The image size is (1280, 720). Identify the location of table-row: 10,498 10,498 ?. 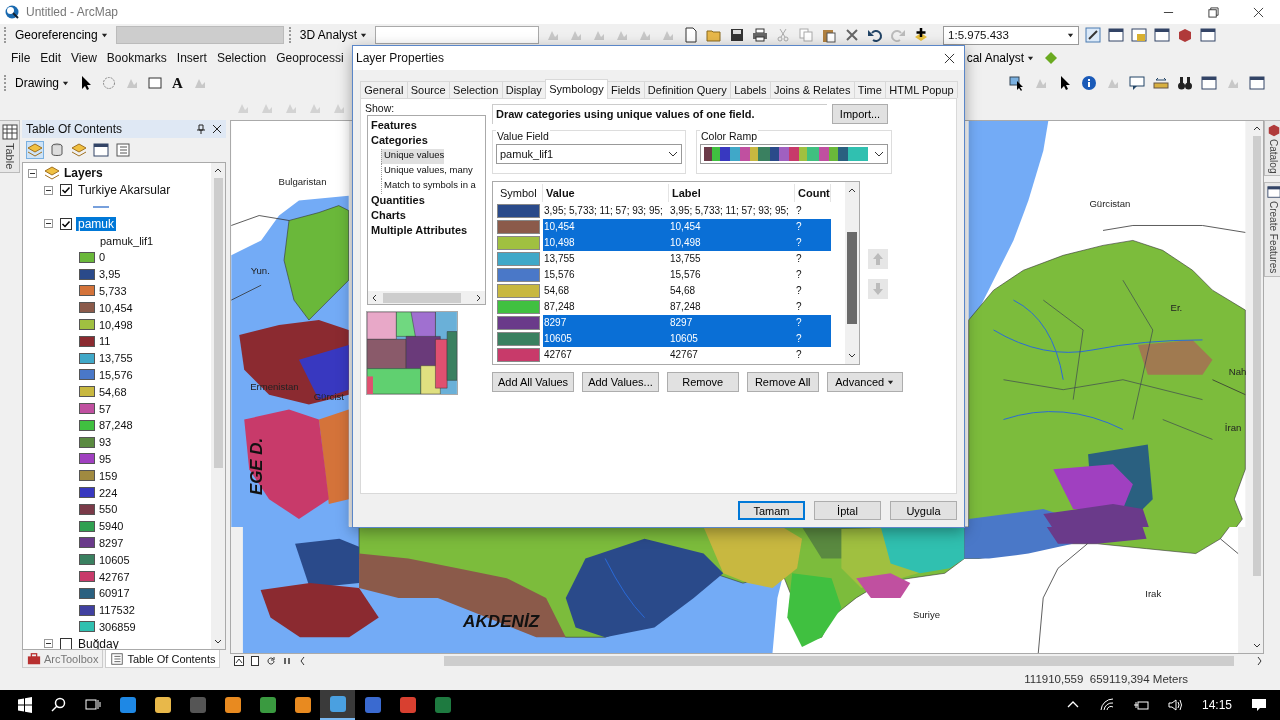
(669, 243).